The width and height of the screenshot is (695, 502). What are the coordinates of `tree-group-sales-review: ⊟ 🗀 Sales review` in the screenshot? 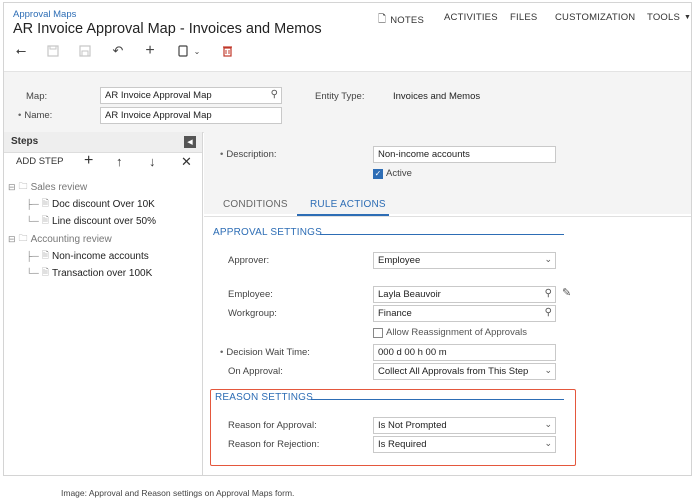 It's located at (47, 187).